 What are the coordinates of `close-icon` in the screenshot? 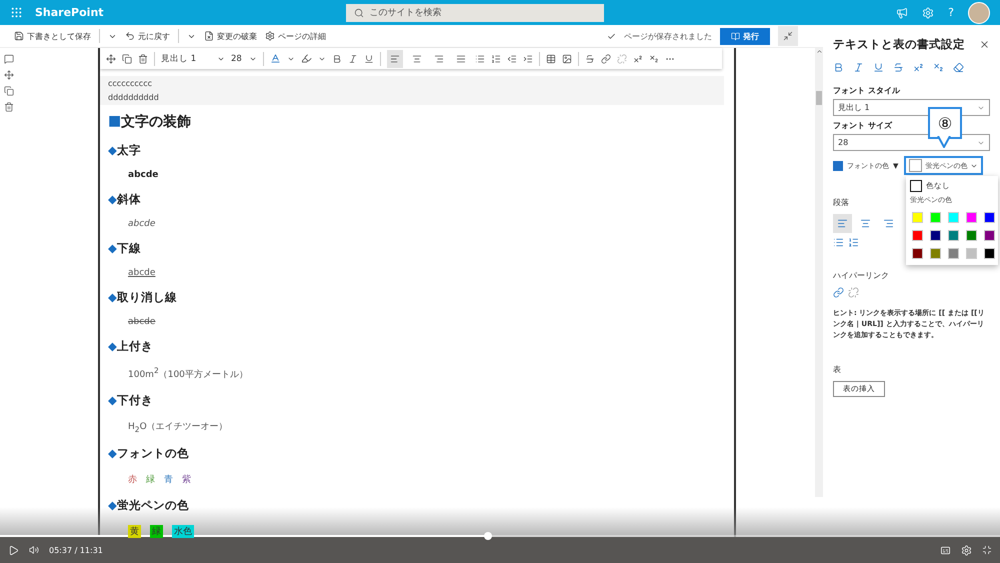 It's located at (984, 44).